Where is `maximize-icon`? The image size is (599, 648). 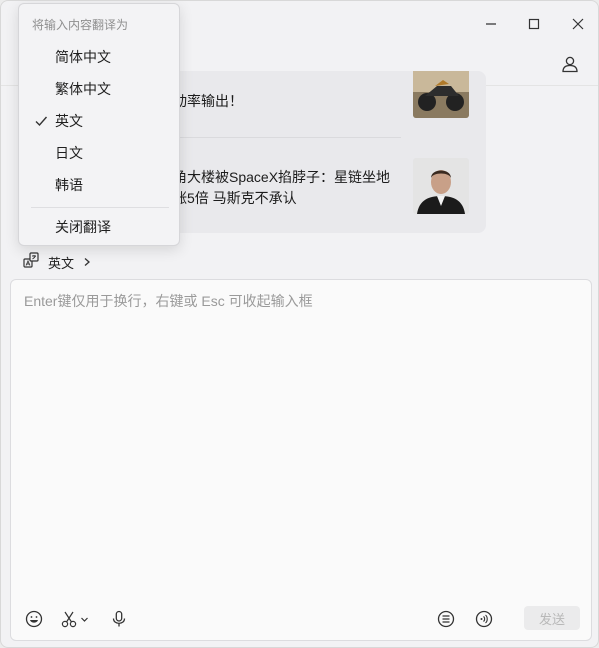 maximize-icon is located at coordinates (534, 24).